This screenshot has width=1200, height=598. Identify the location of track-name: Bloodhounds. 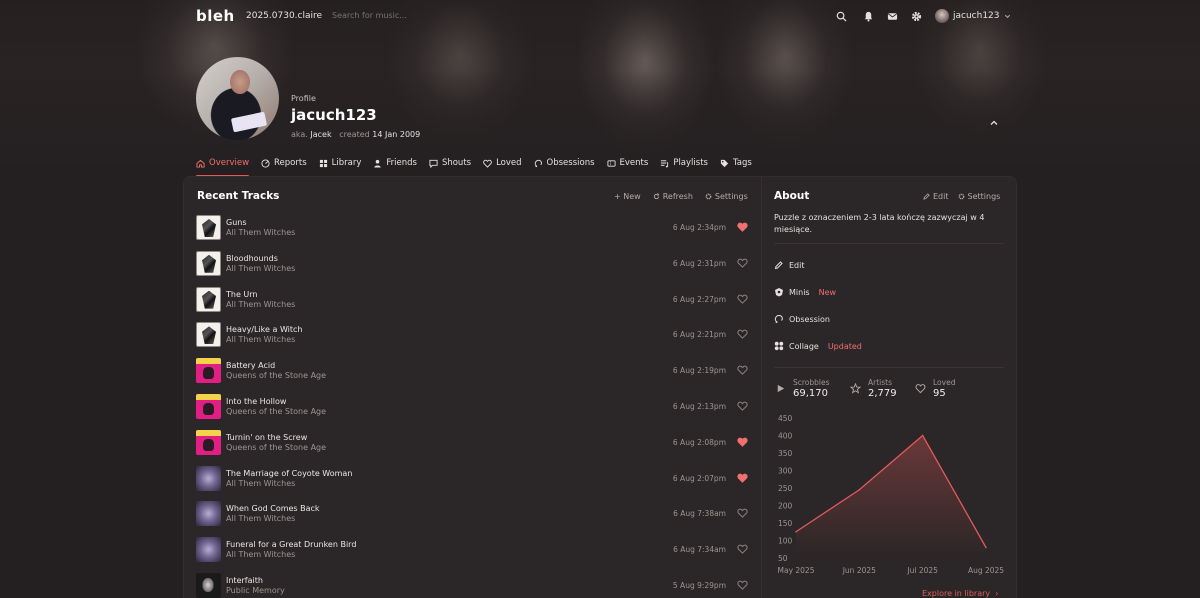
(252, 258).